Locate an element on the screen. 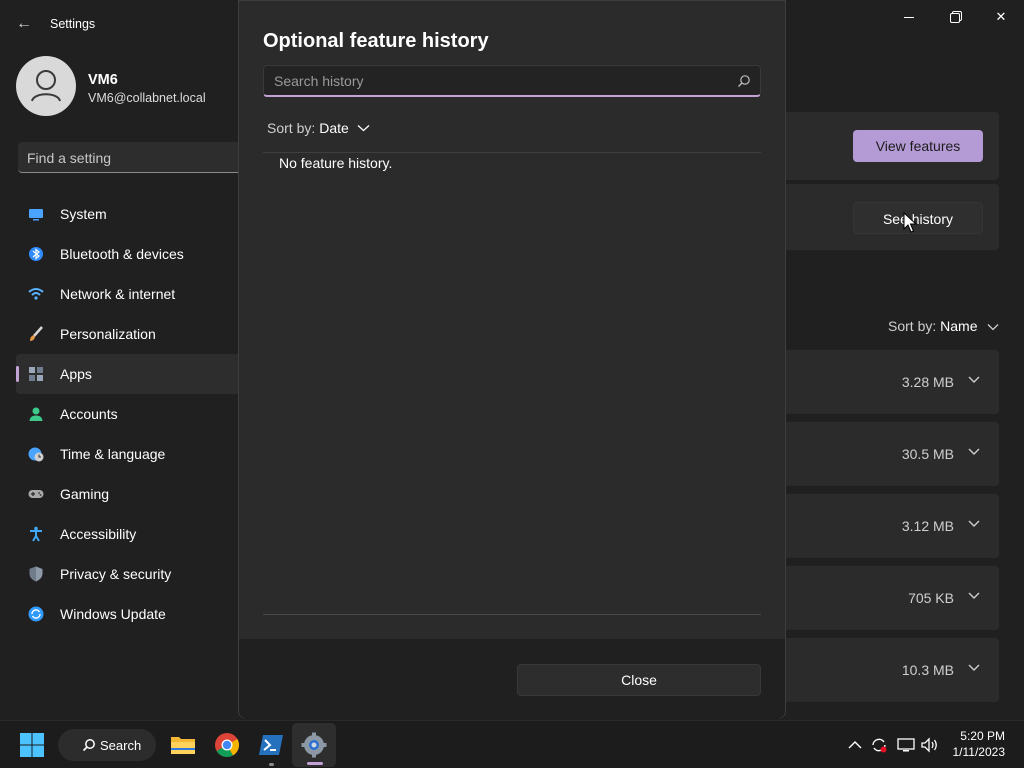 The image size is (1024, 768). chrome-icon is located at coordinates (227, 745).